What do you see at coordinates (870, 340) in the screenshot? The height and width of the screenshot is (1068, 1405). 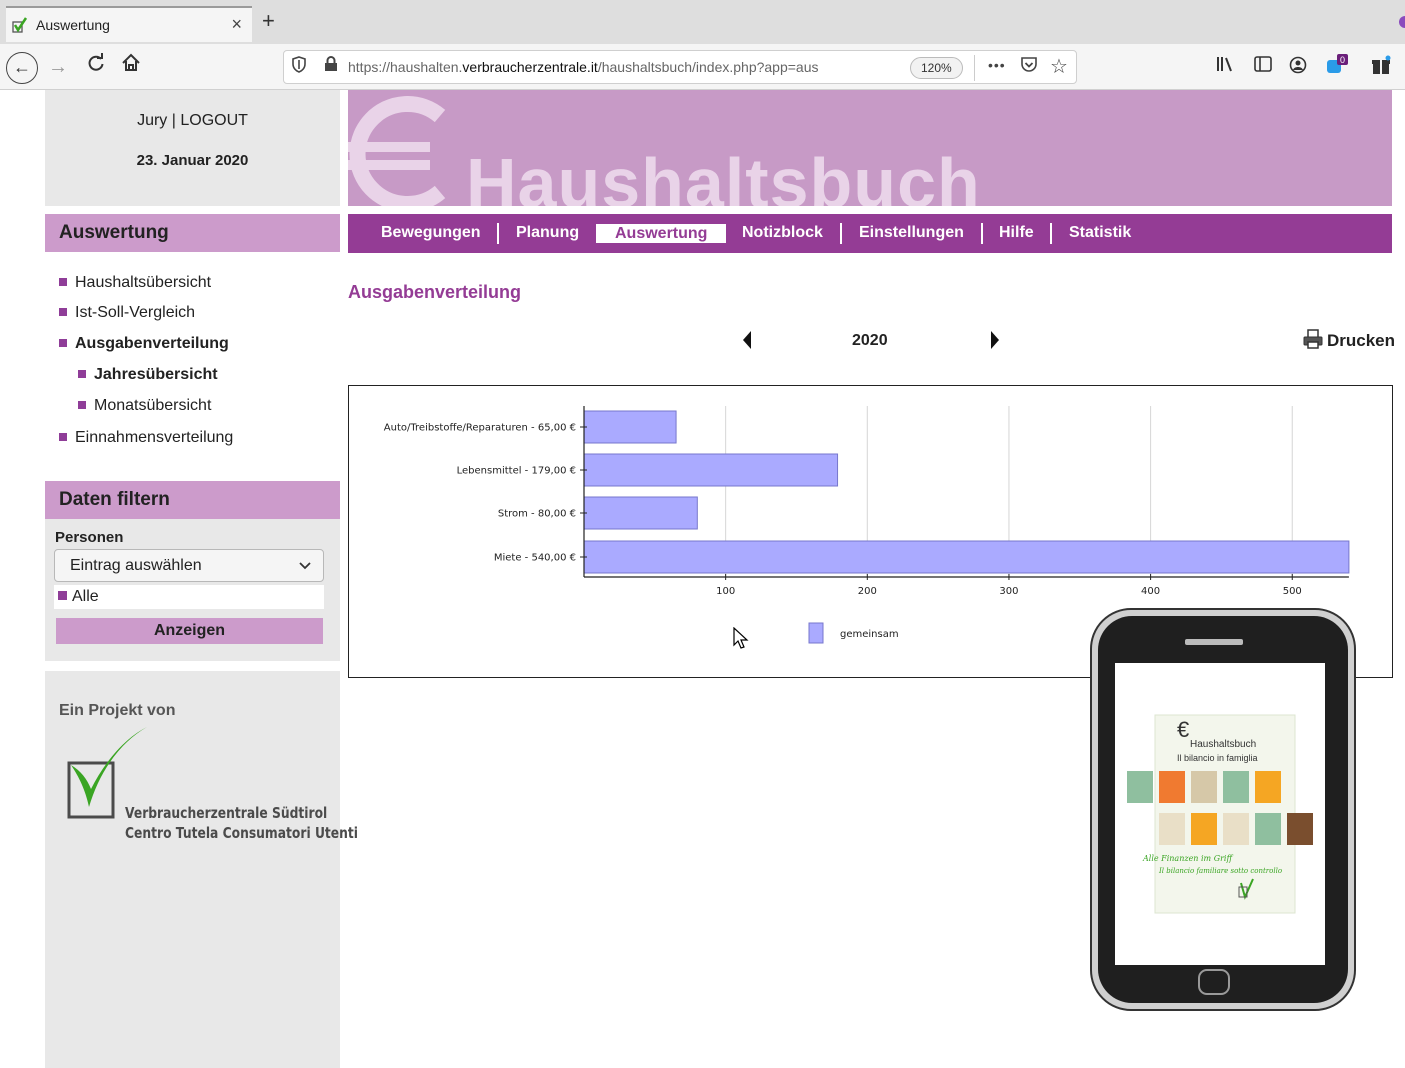 I see `year-label: 2020` at bounding box center [870, 340].